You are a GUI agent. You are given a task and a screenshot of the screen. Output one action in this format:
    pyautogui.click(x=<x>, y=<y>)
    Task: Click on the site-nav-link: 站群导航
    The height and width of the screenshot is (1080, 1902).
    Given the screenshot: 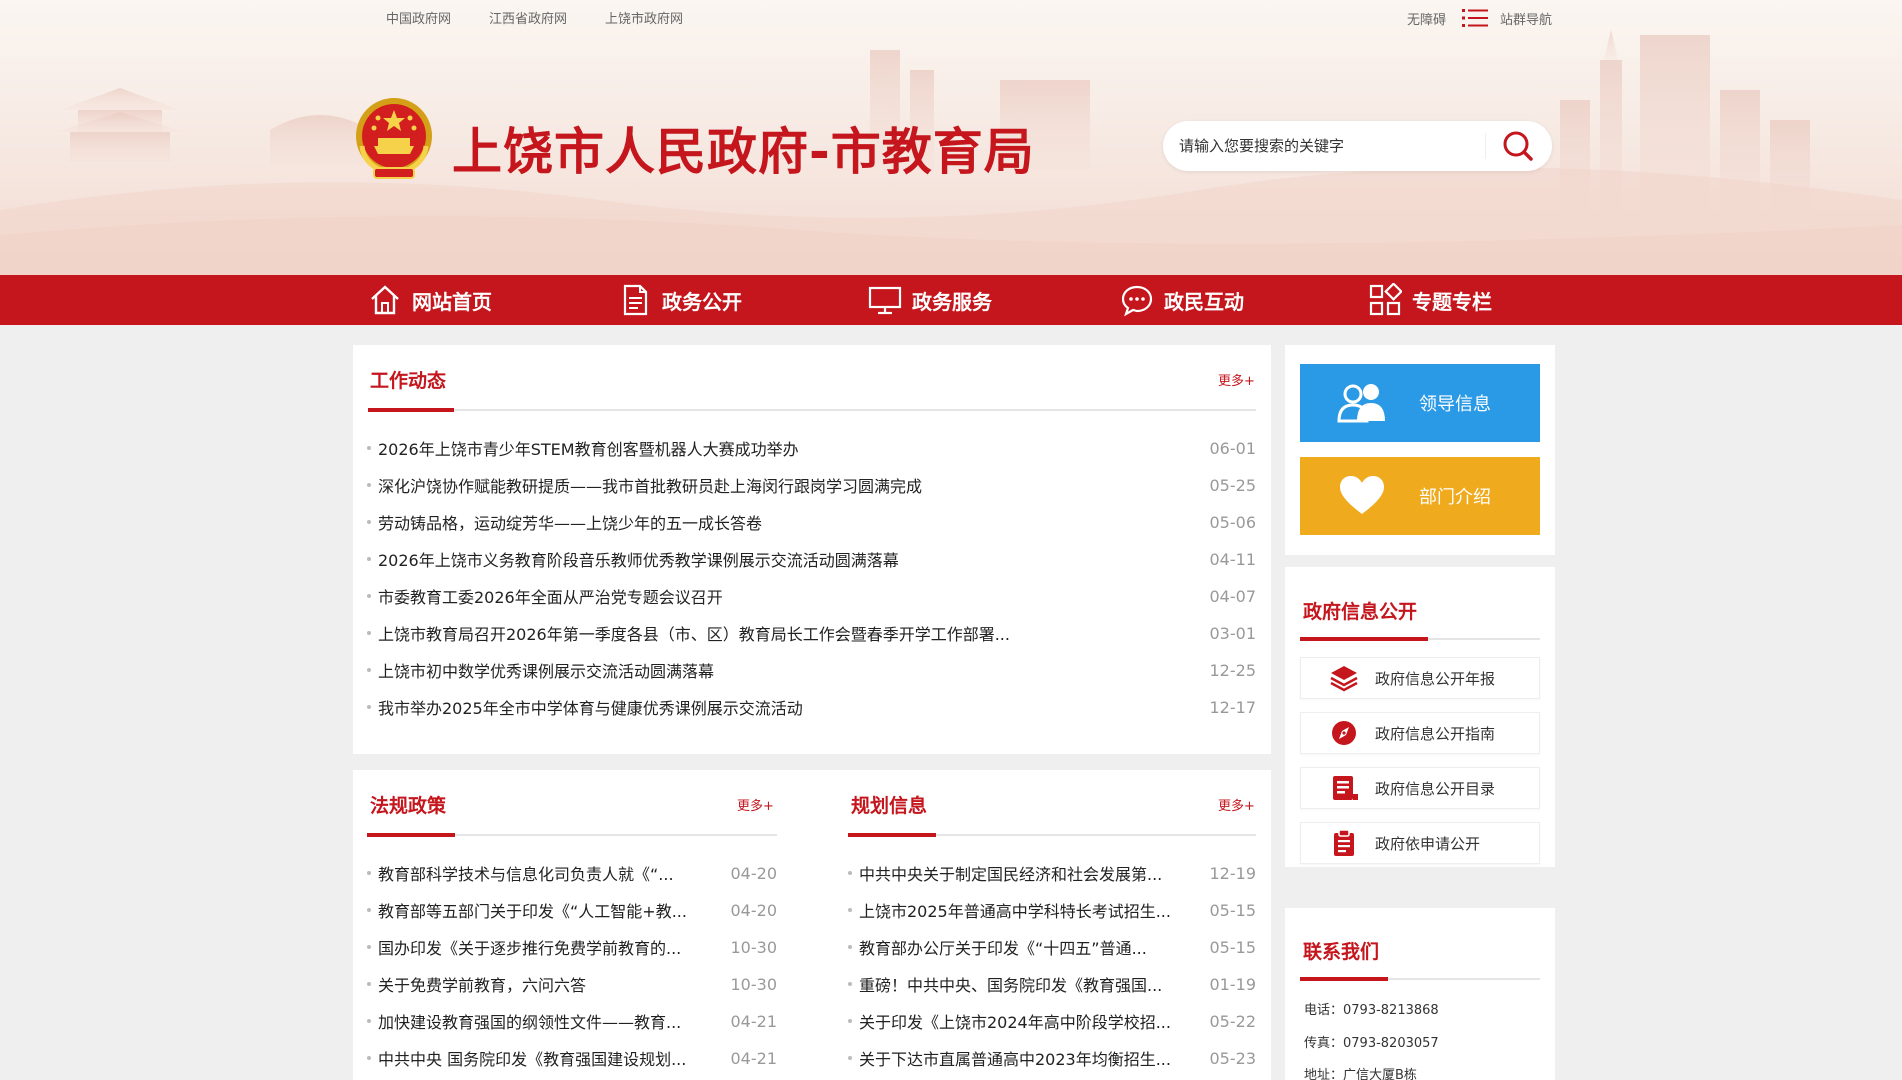 What is the action you would take?
    pyautogui.click(x=1526, y=18)
    